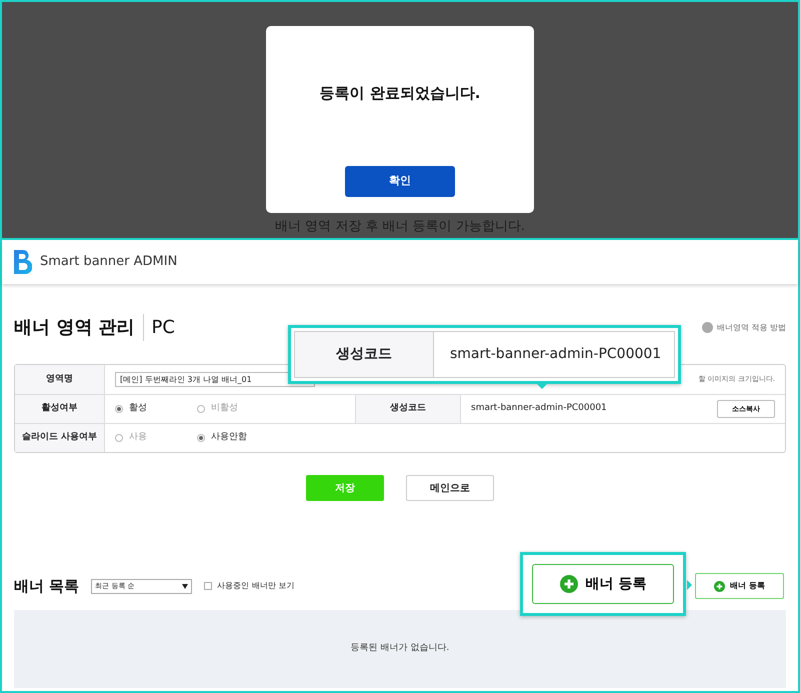  Describe the element at coordinates (539, 409) in the screenshot. I see `code-value: smart-banner-admin-PC00001` at that location.